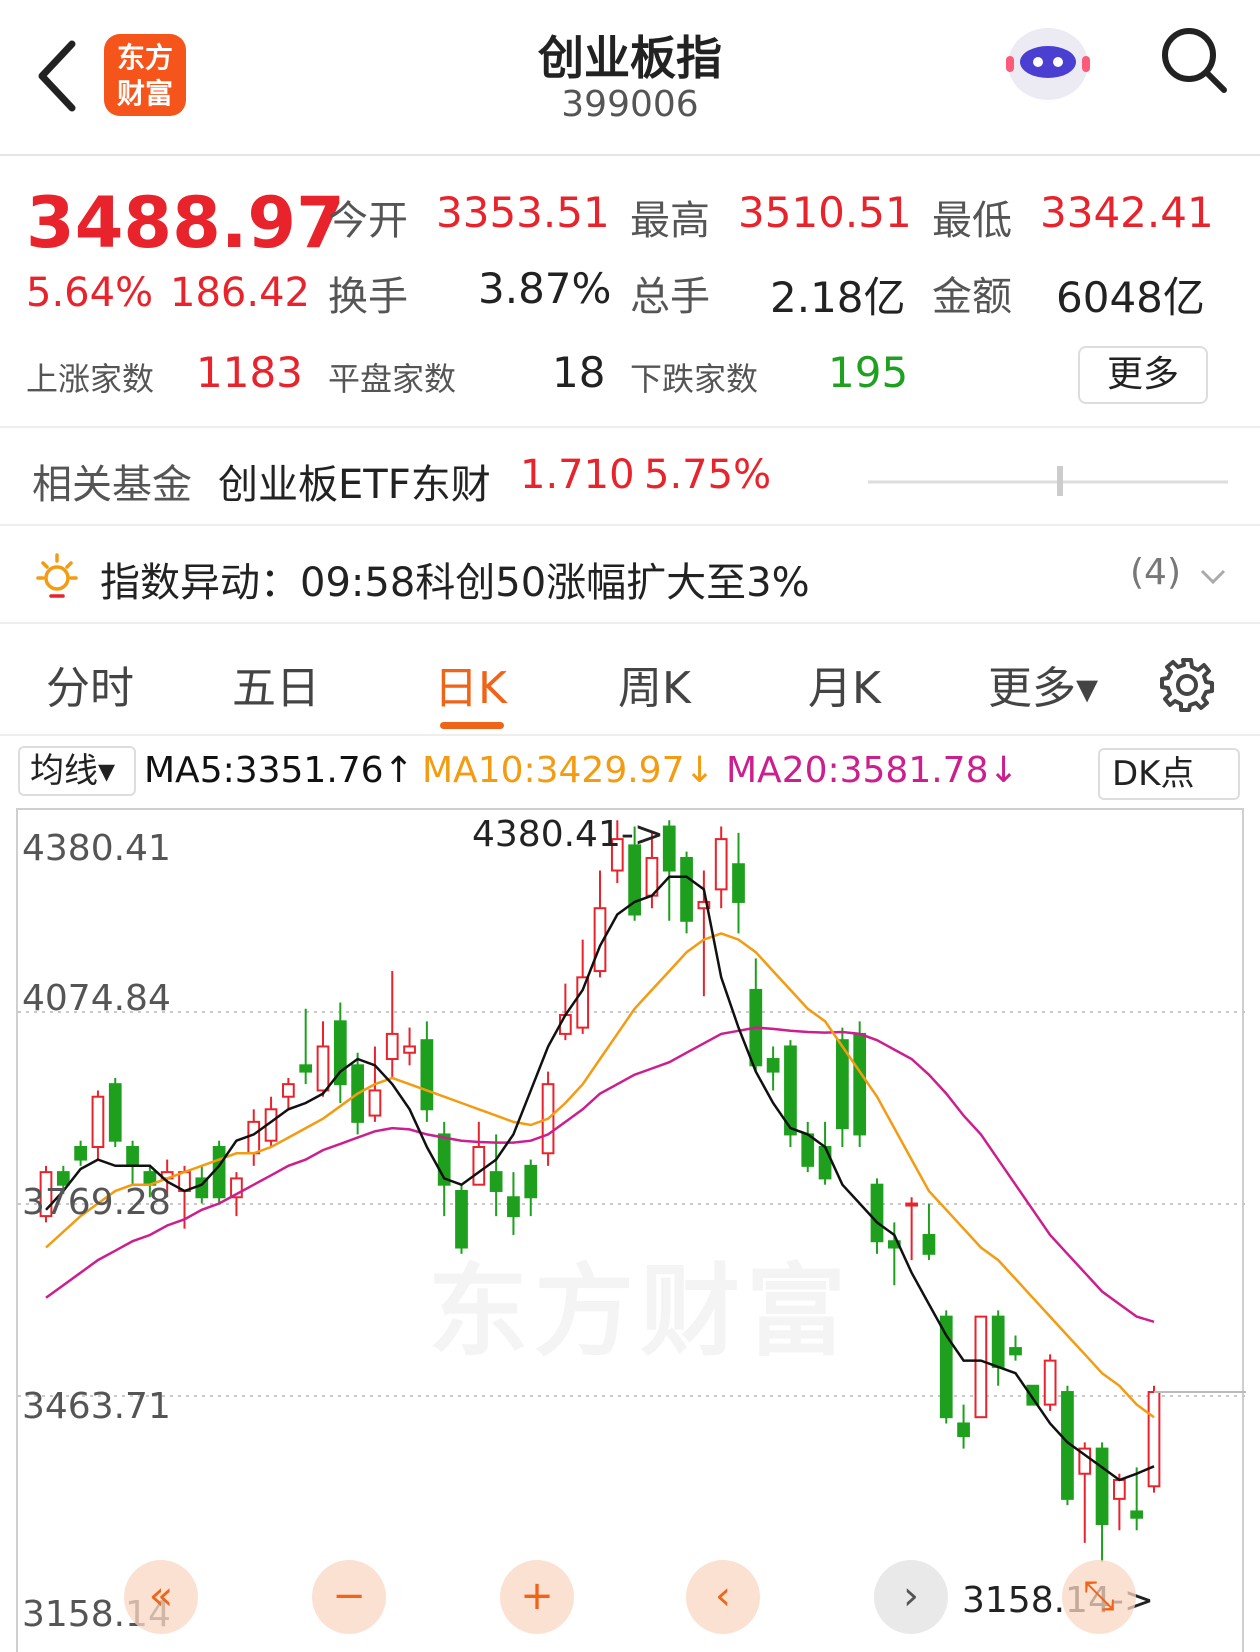 The image size is (1260, 1652). I want to click on scroll-left-button: ‹, so click(723, 1597).